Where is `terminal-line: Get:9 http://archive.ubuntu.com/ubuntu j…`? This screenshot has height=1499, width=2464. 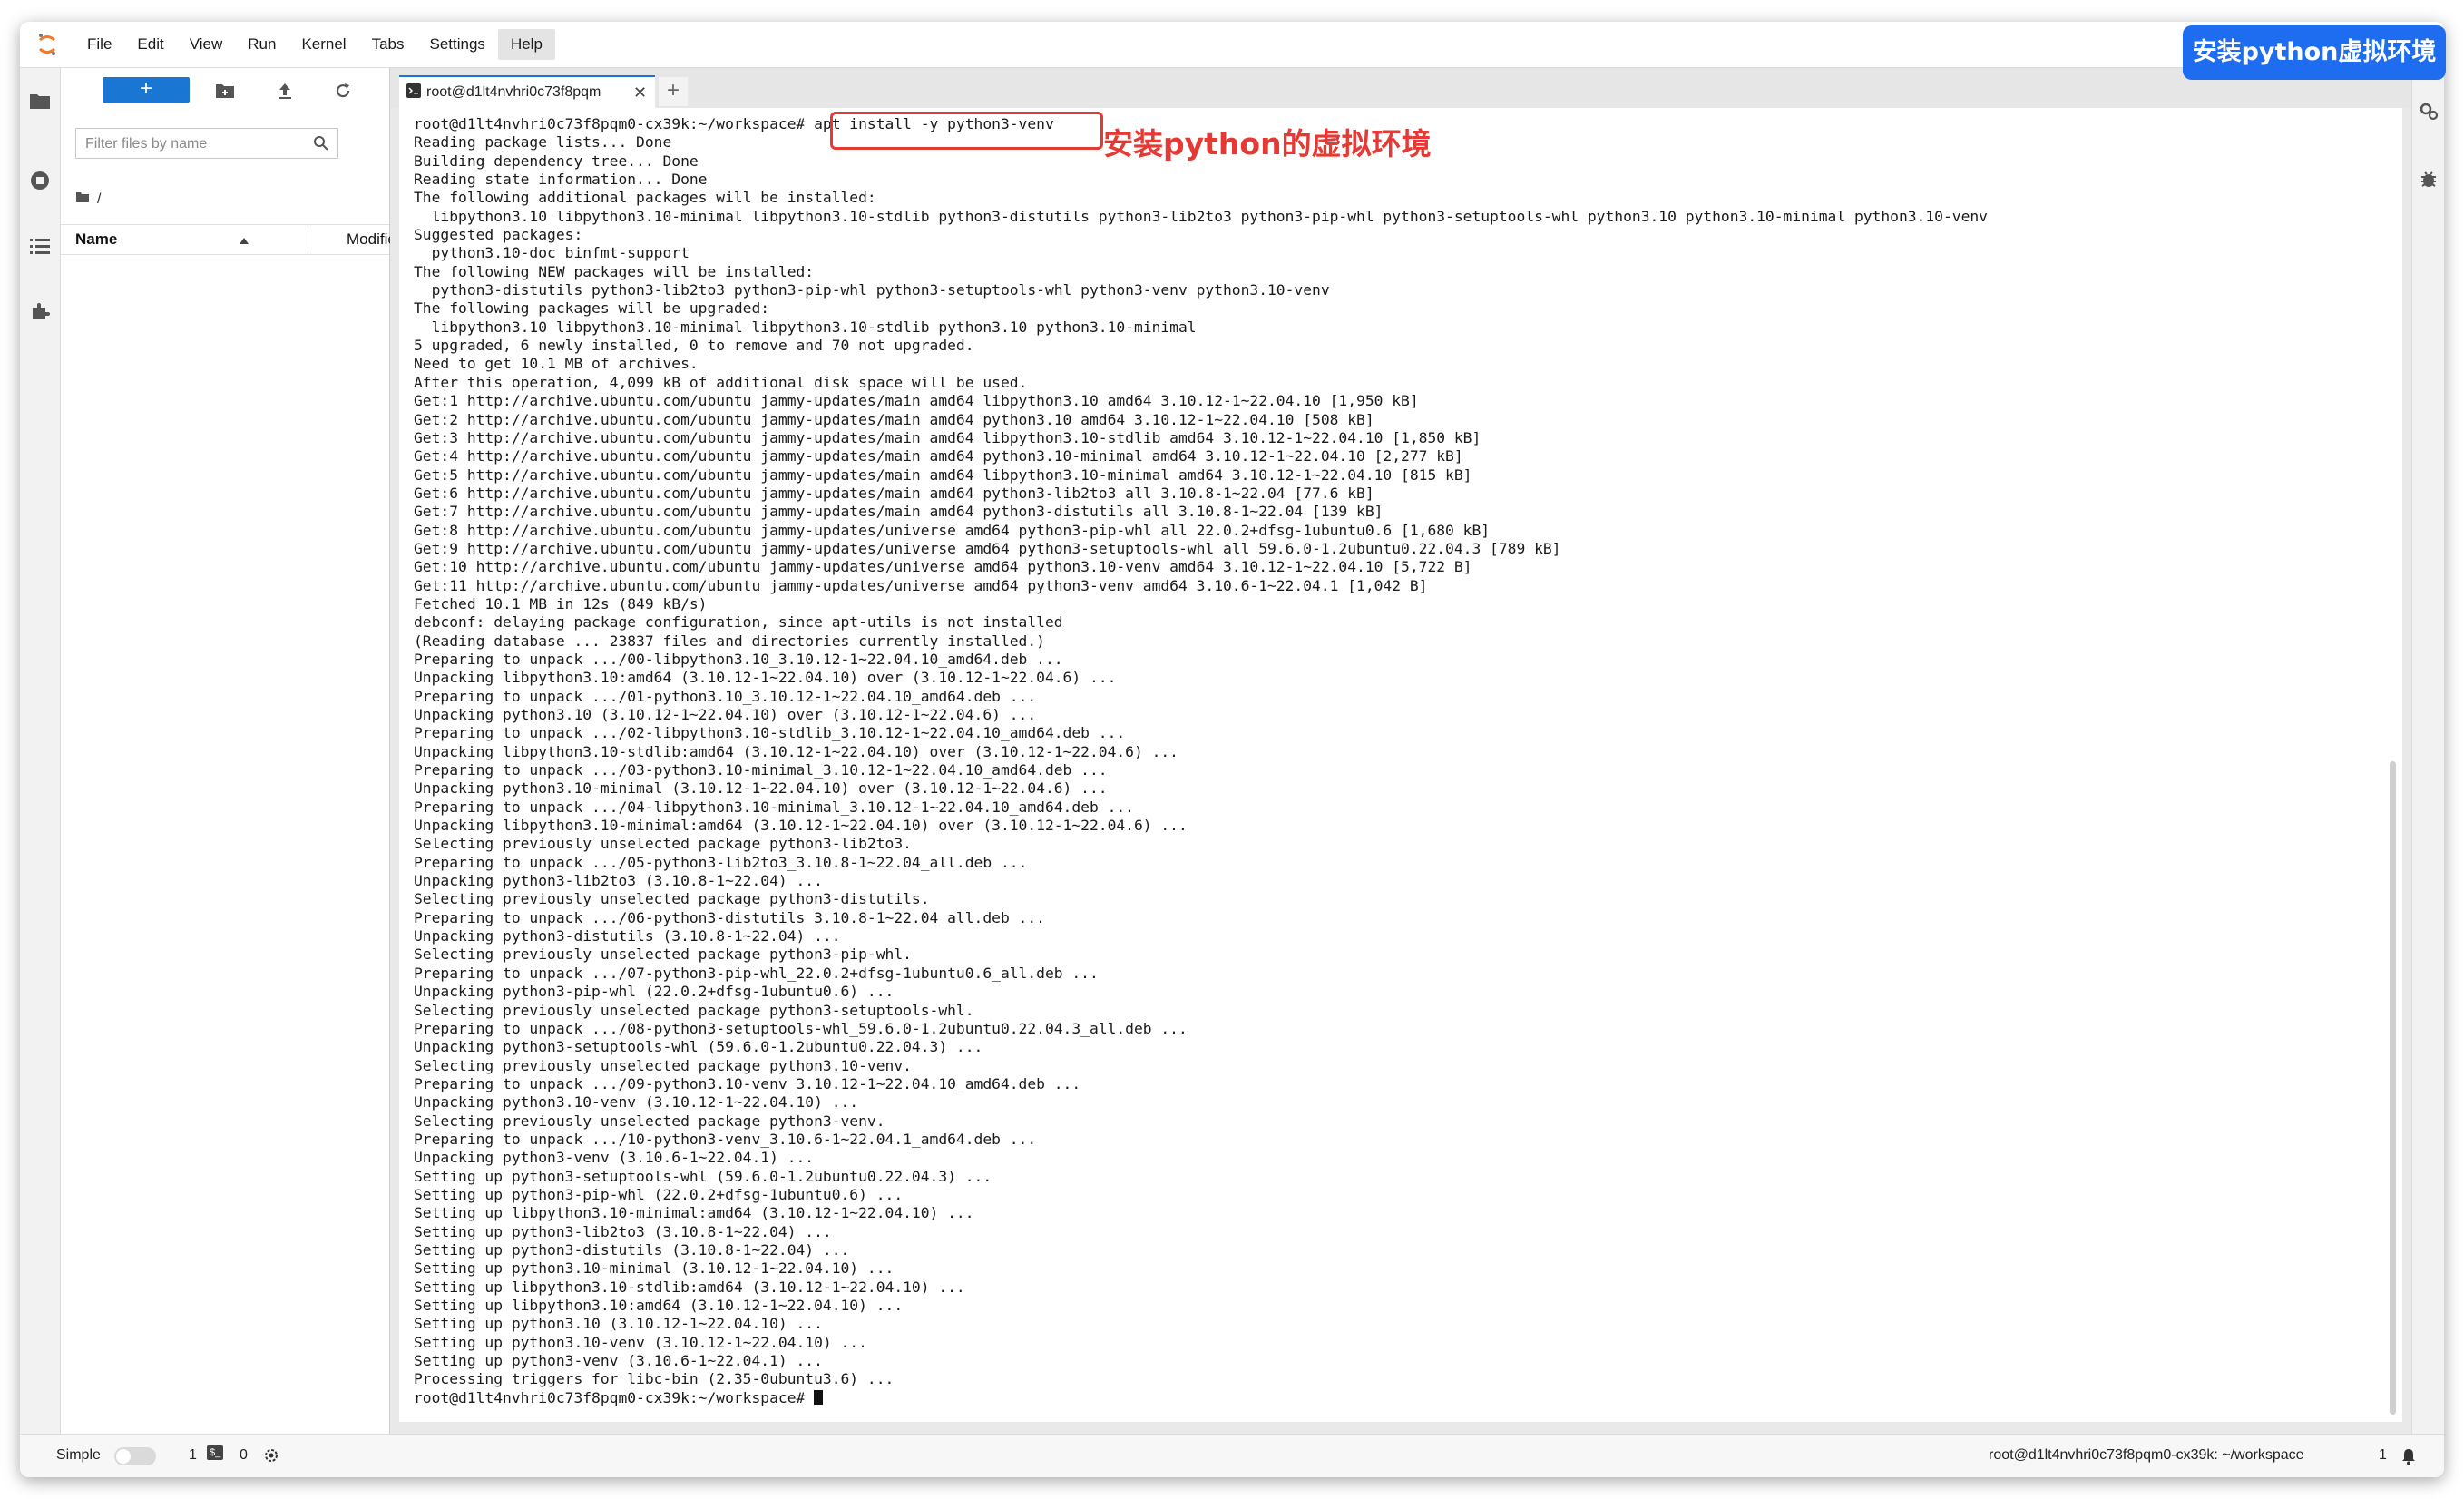 terminal-line: Get:9 http://archive.ubuntu.com/ubuntu j… is located at coordinates (987, 548).